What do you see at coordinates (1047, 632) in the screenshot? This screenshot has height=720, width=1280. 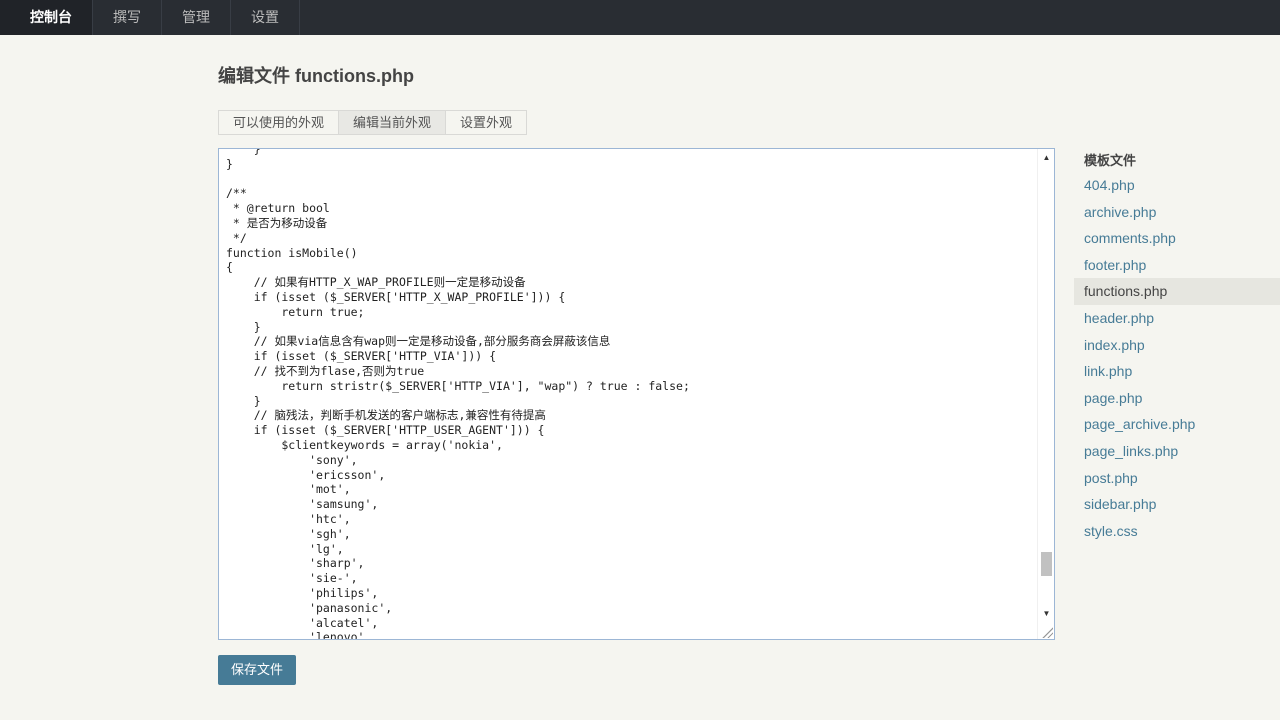 I see `resize-grip-icon` at bounding box center [1047, 632].